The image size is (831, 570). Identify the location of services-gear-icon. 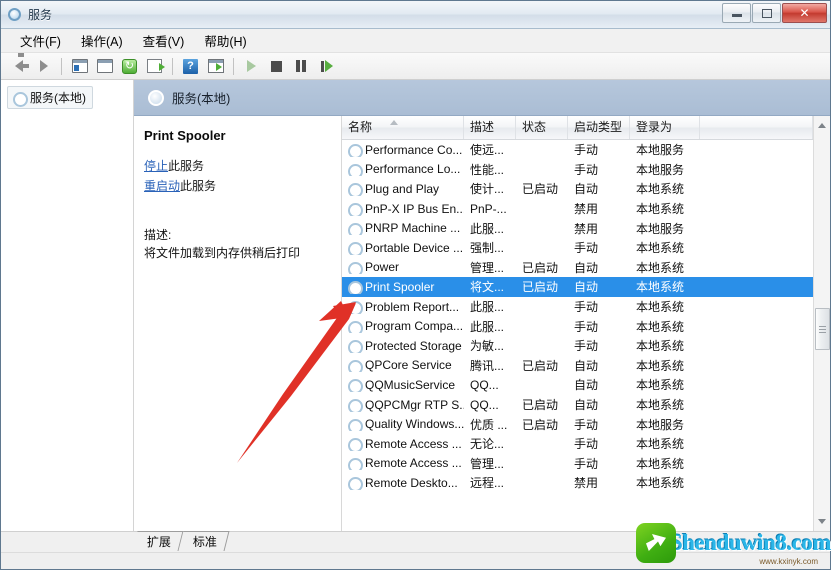
(156, 97).